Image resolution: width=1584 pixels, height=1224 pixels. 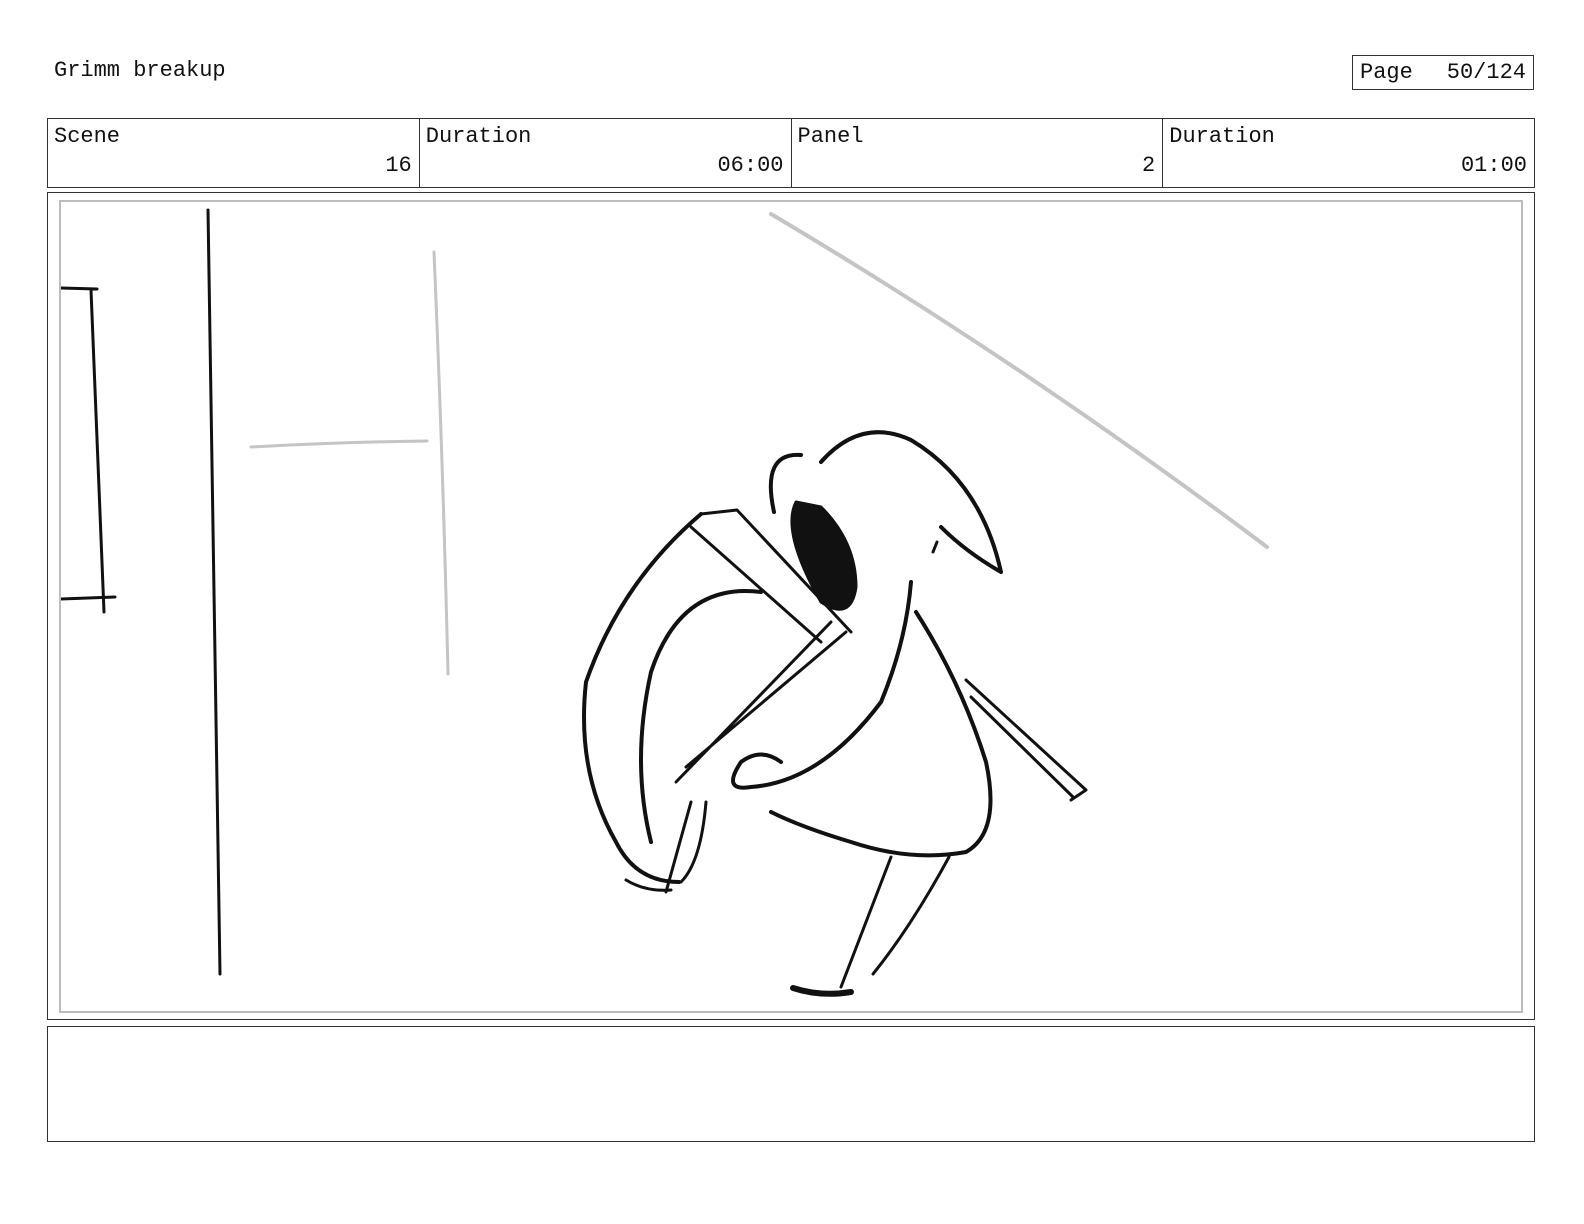 What do you see at coordinates (822, 991) in the screenshot?
I see `character-foot` at bounding box center [822, 991].